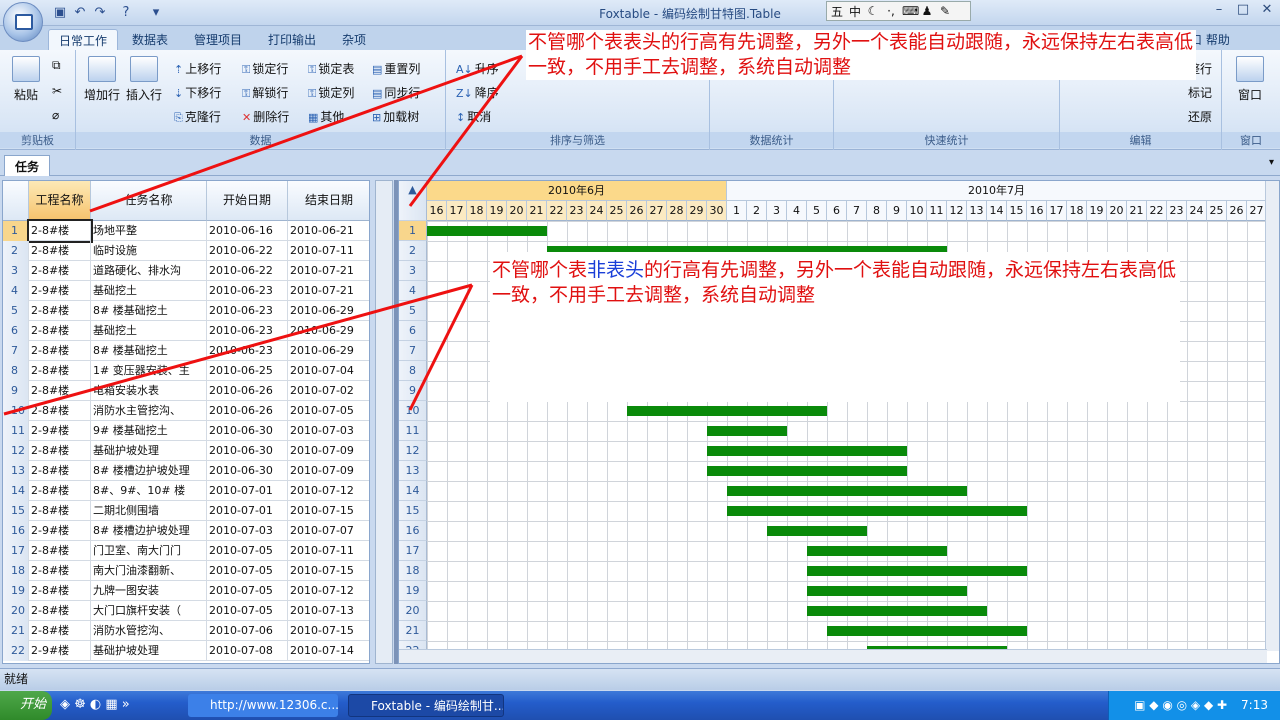  Describe the element at coordinates (265, 92) in the screenshot. I see `unlock-row-button: ⚿ 解锁行` at that location.